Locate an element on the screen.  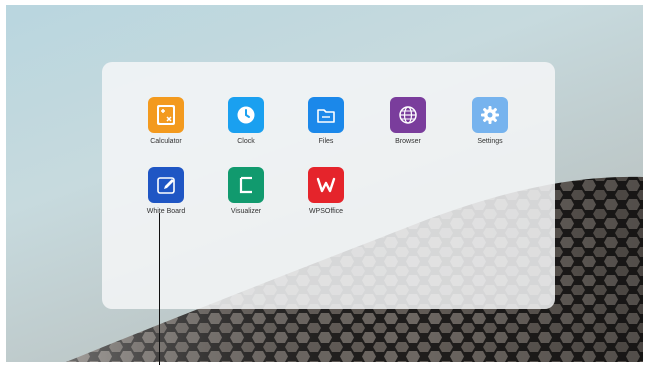
app-label: White Board is located at coordinates (166, 211).